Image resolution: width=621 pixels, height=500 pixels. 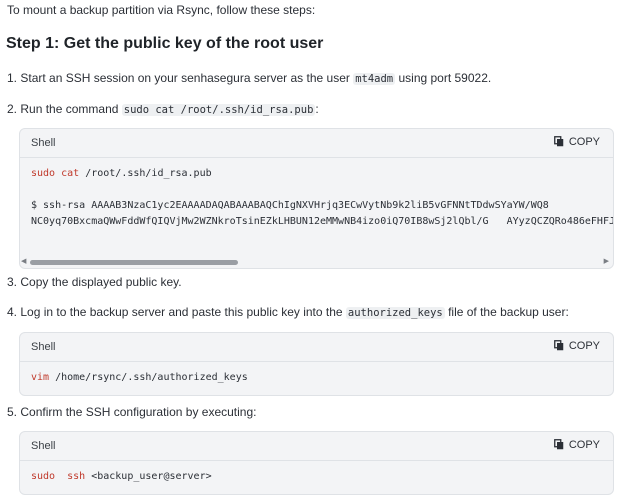 What do you see at coordinates (443, 78) in the screenshot?
I see `step-text: using port 59022.` at bounding box center [443, 78].